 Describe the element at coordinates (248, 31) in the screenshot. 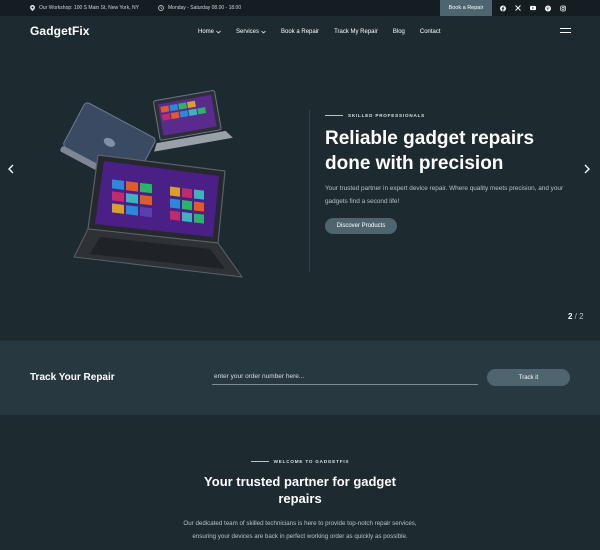

I see `nav-services-label: Services` at that location.